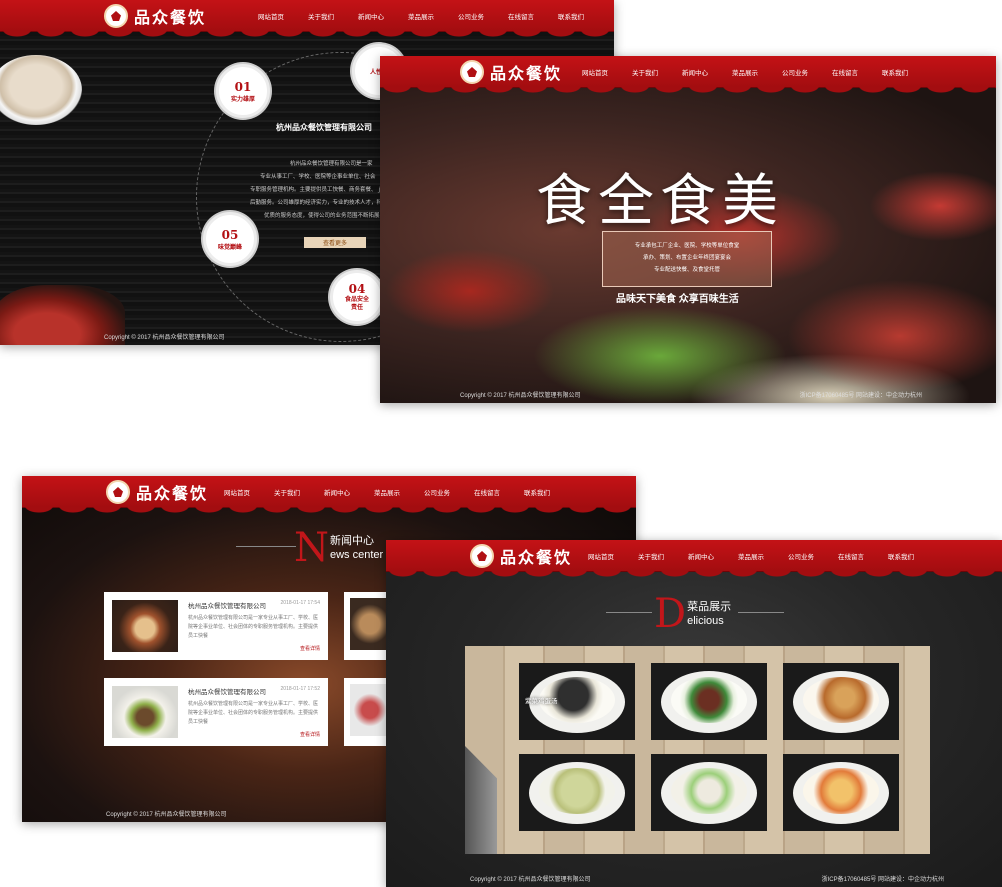  What do you see at coordinates (670, 614) in the screenshot?
I see `dishes-heading-letter: D` at bounding box center [670, 614].